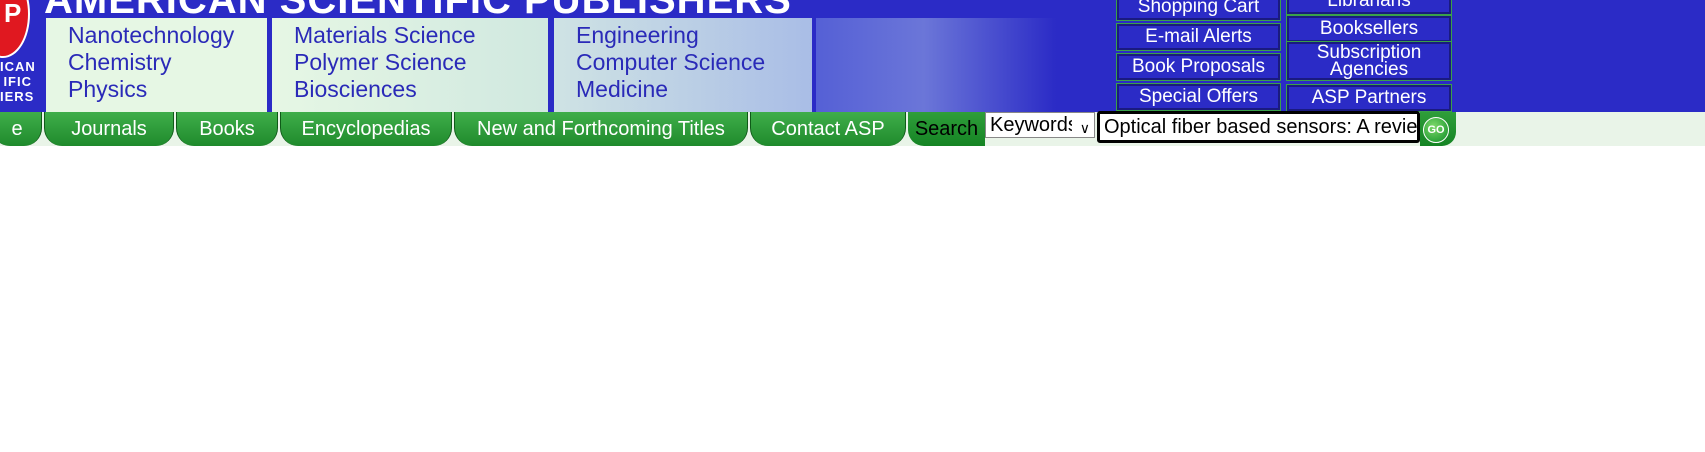 The image size is (1705, 452). What do you see at coordinates (21, 129) in the screenshot?
I see `nav-tab-home: e` at bounding box center [21, 129].